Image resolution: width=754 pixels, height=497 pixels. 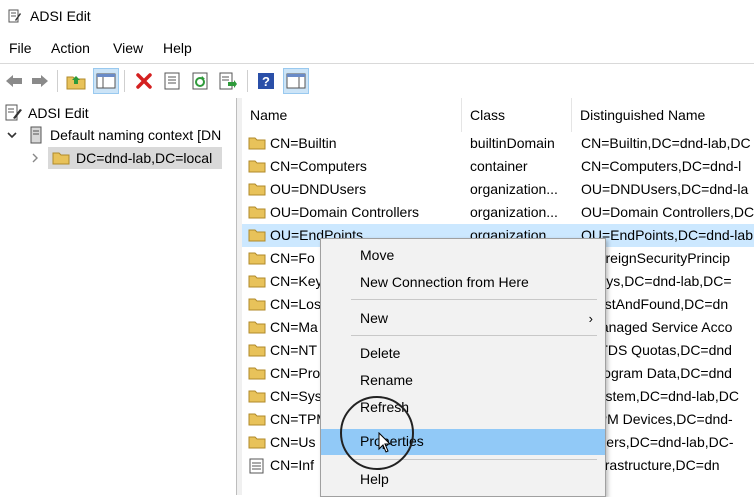 I want to click on context-menu-new-connection: New Connection from Here, so click(x=463, y=283).